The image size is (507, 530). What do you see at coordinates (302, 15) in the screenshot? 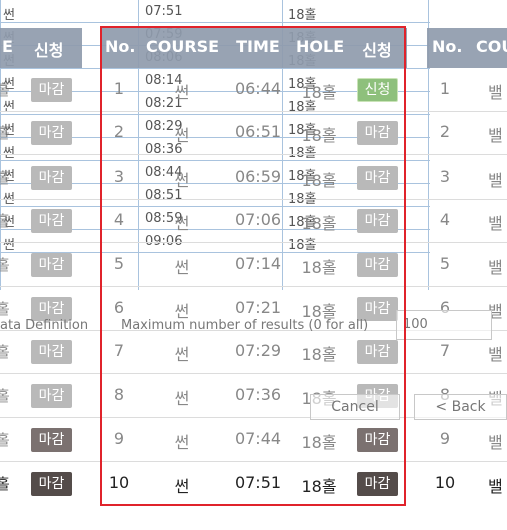
I see `underlay-cell-c3: 18홀` at bounding box center [302, 15].